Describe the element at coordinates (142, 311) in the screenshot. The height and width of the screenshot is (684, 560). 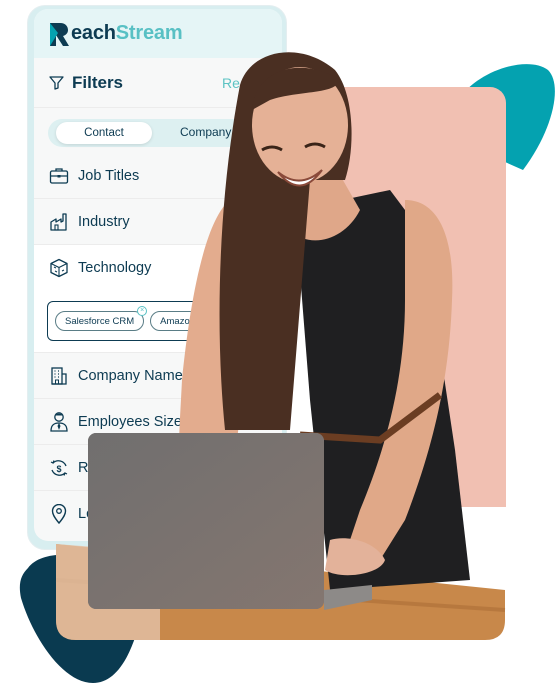
I see `chip-remove-icon: ×` at that location.